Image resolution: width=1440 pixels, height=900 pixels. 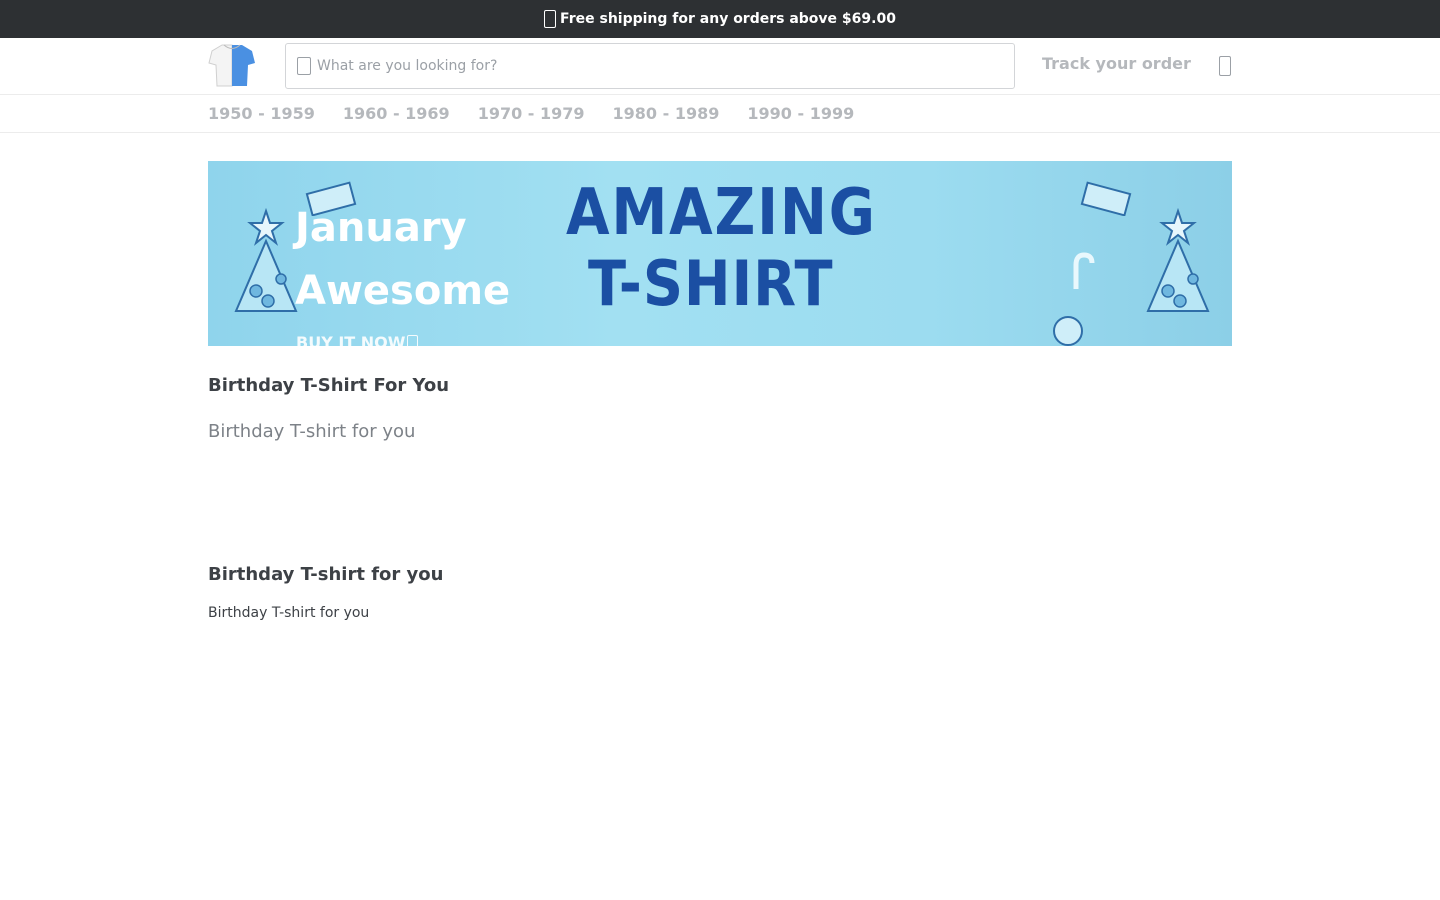 I want to click on content-paragraph: Birthday T-shirt for you, so click(x=289, y=613).